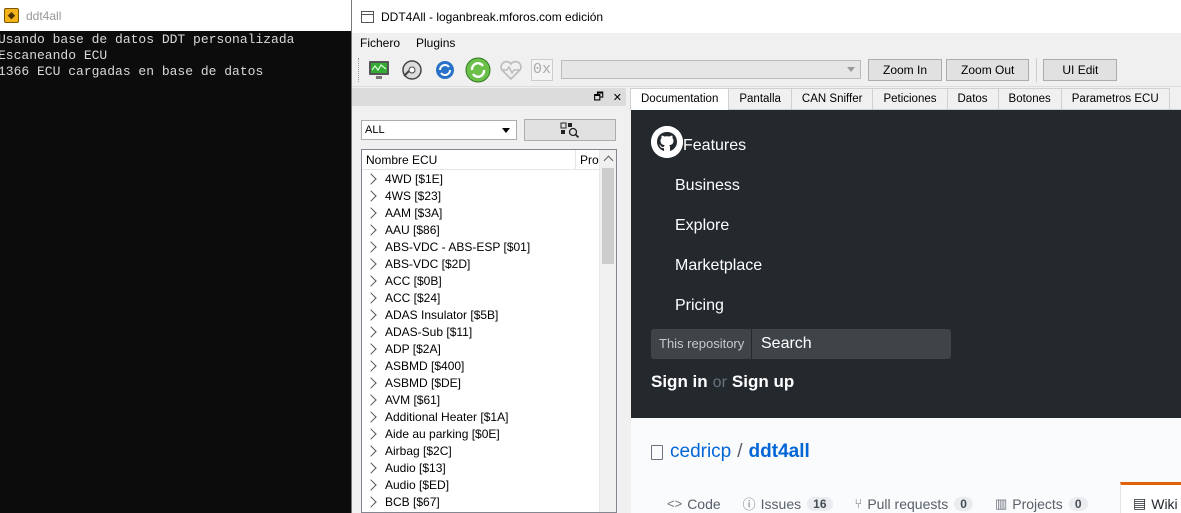 The image size is (1181, 513). Describe the element at coordinates (657, 452) in the screenshot. I see `repo-book-icon` at that location.